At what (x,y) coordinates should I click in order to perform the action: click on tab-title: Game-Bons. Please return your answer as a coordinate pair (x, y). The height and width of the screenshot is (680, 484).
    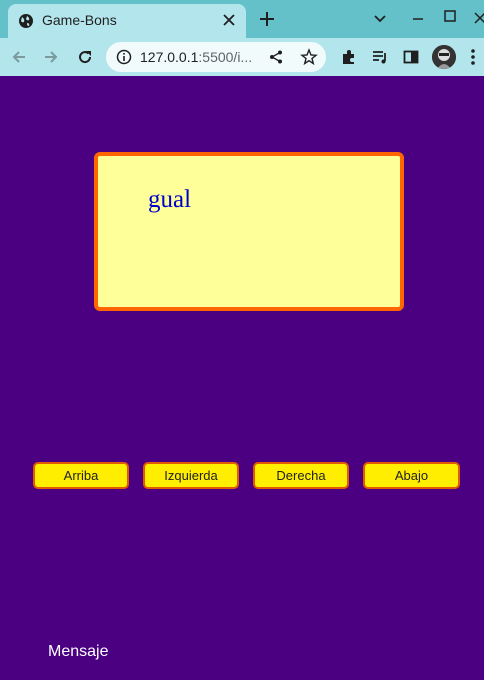
    Looking at the image, I should click on (79, 20).